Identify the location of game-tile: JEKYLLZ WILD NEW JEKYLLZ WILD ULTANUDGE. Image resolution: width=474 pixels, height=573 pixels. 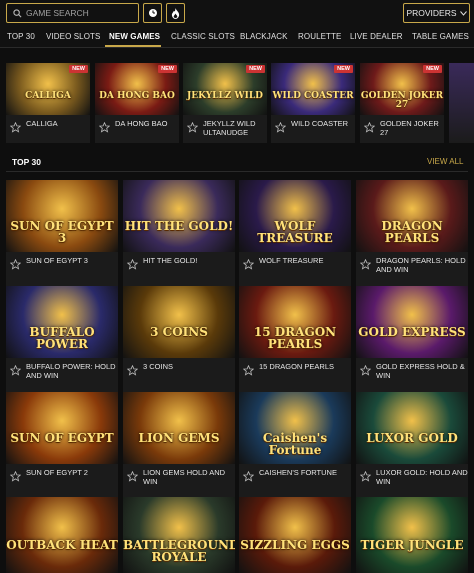
(225, 103).